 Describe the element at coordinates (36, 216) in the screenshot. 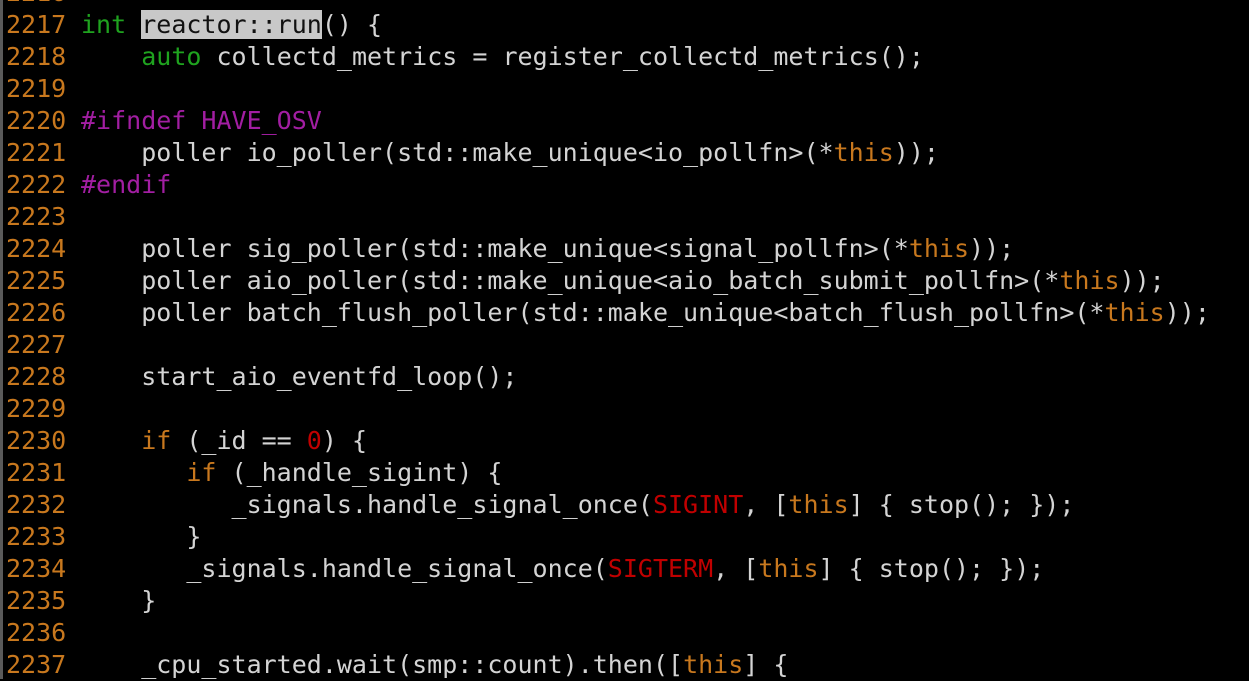

I see `line-number: 2223` at that location.